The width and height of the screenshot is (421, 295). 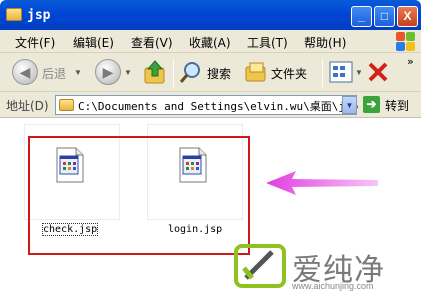 What do you see at coordinates (25, 72) in the screenshot?
I see `back-arrow-icon: ◀` at bounding box center [25, 72].